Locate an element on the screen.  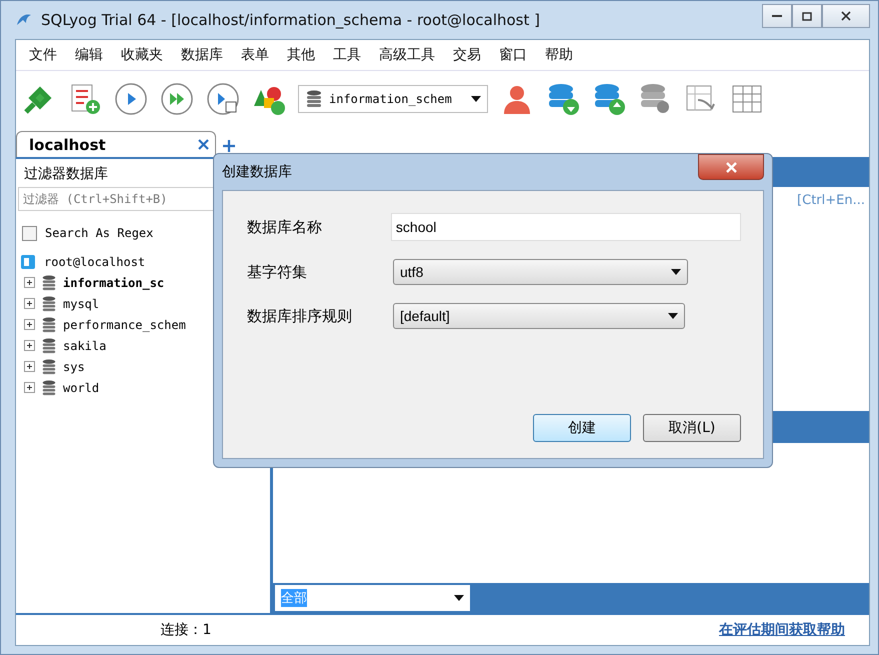
dropdown: utf8 is located at coordinates (540, 272).